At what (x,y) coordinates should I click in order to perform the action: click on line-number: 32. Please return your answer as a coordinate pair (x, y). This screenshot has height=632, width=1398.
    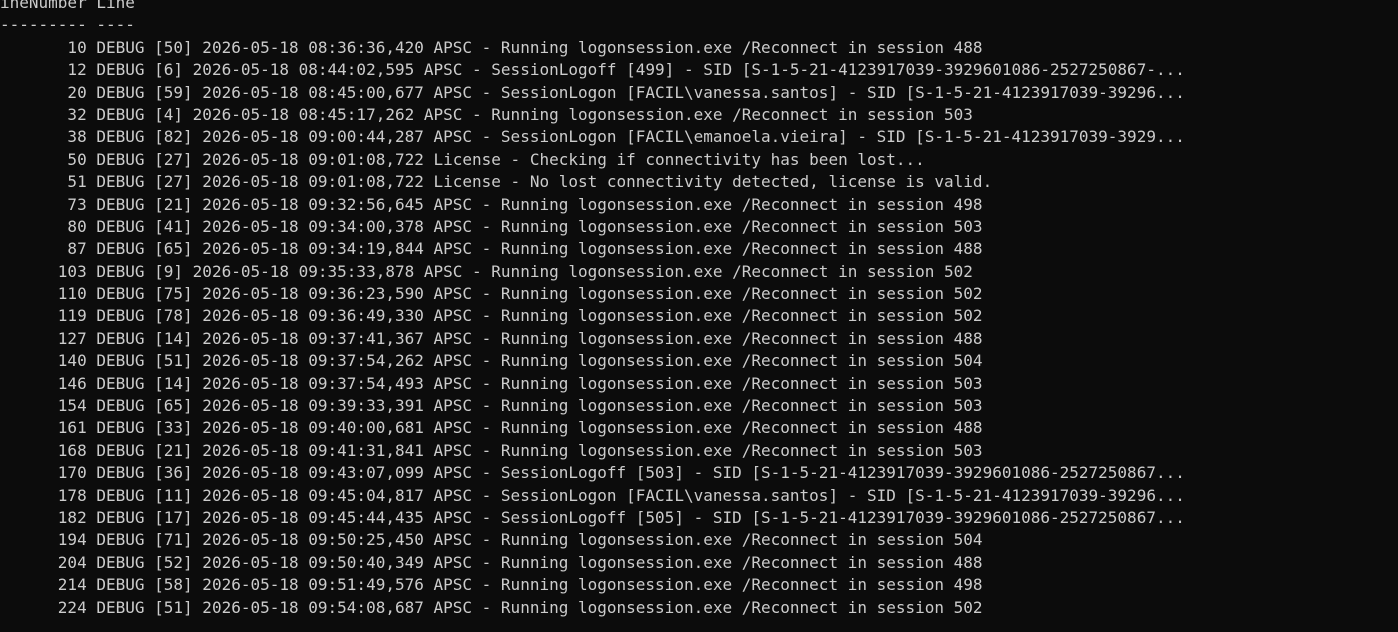
    Looking at the image, I should click on (43, 114).